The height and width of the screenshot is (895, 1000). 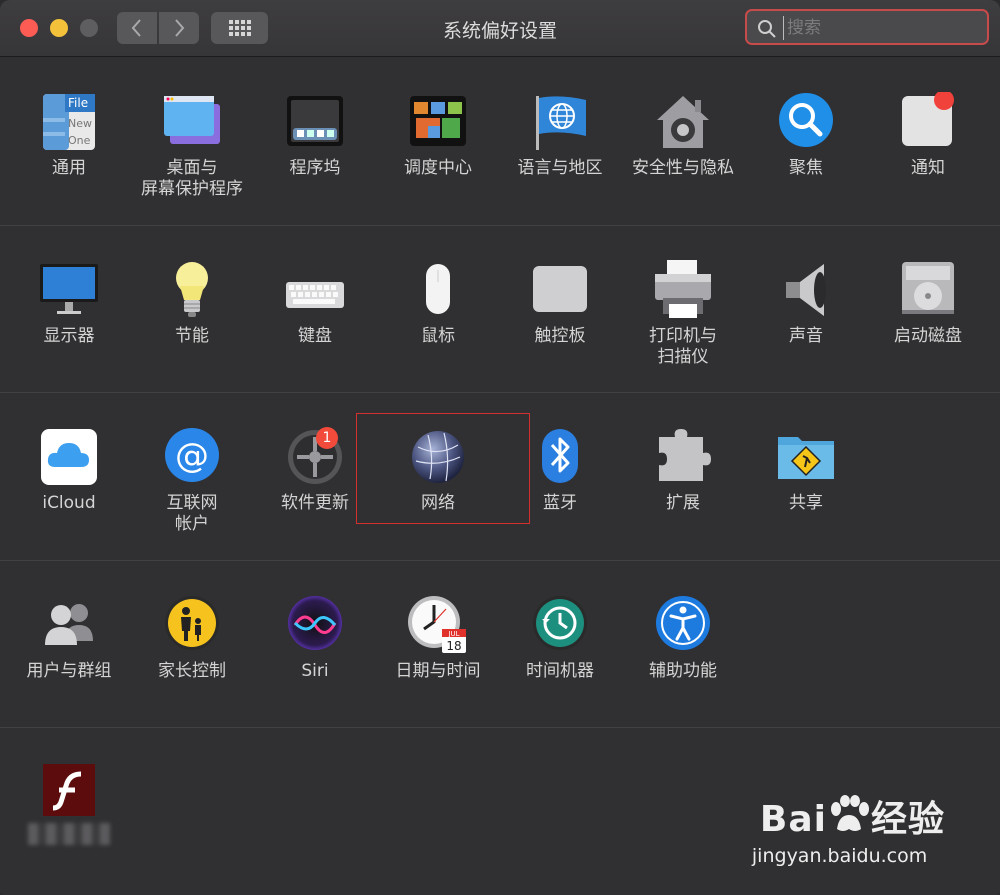 I want to click on pane-label: 通用, so click(x=69, y=168).